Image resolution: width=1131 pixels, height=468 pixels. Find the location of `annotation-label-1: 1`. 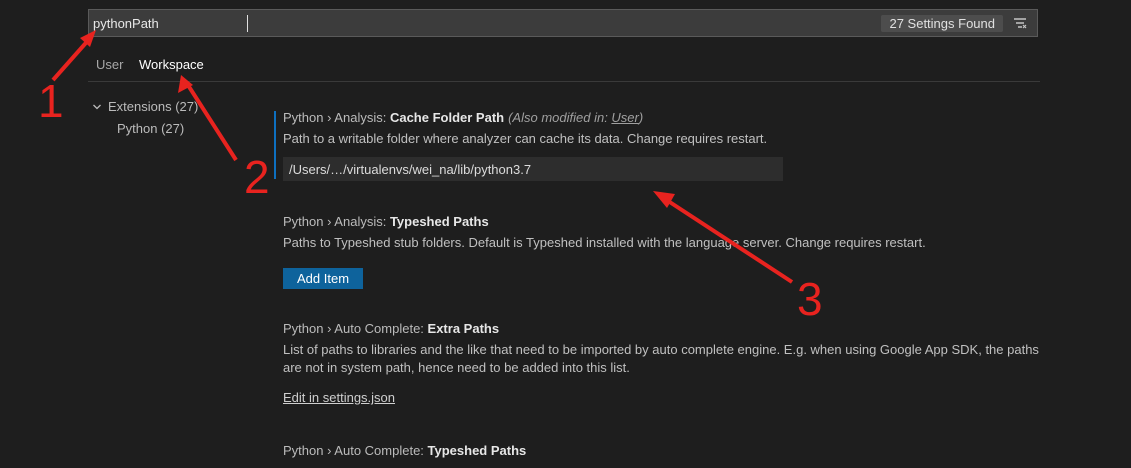

annotation-label-1: 1 is located at coordinates (51, 101).